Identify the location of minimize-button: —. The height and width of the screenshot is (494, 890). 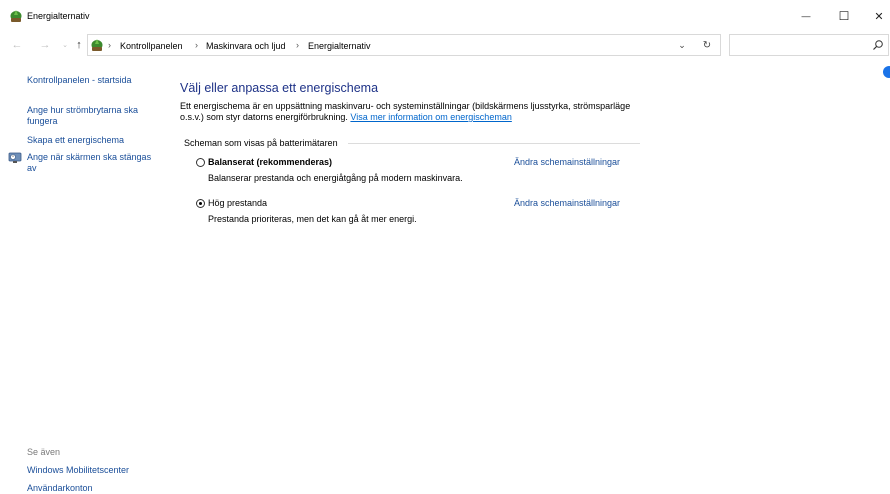
(806, 16).